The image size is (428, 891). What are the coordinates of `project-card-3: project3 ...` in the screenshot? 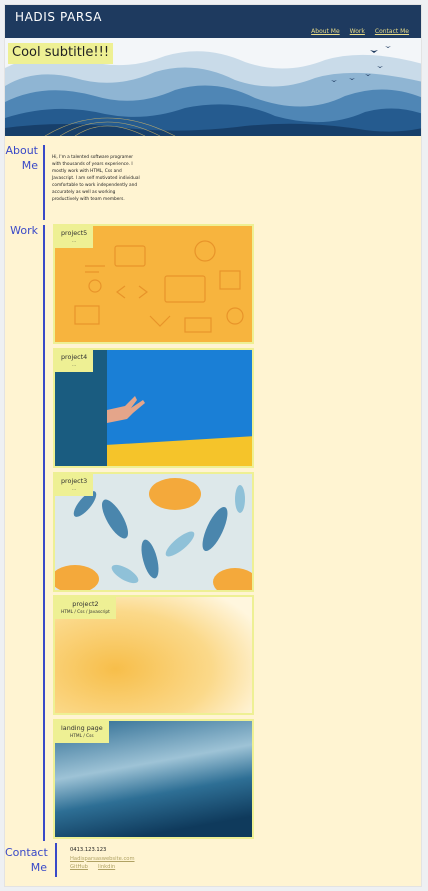 It's located at (153, 532).